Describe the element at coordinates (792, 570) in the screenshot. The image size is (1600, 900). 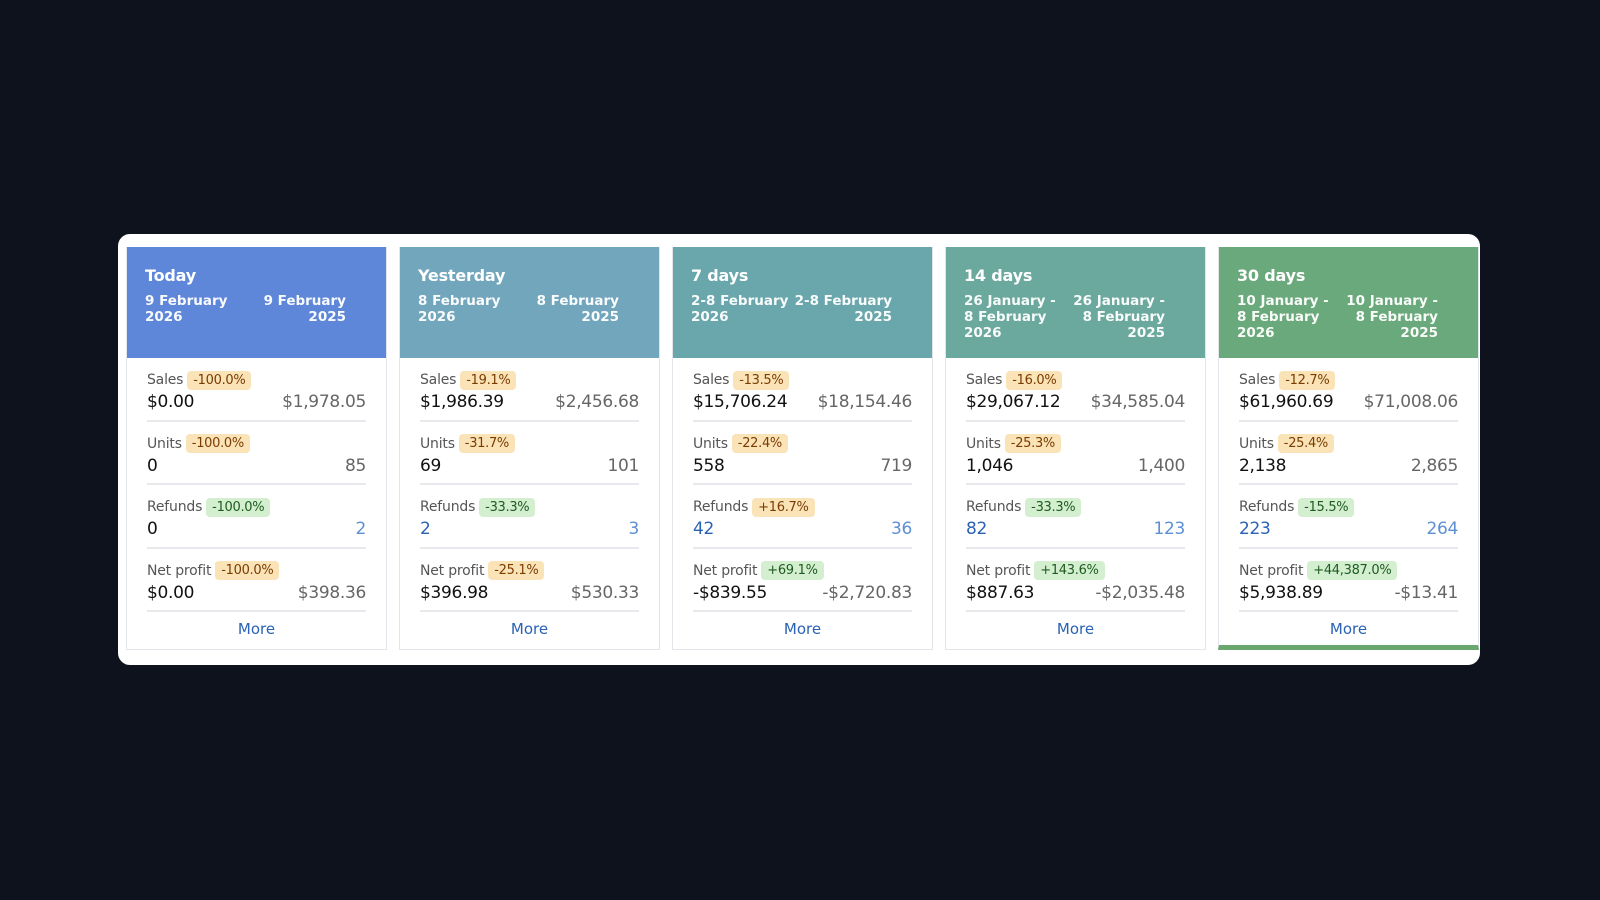
I see `change-badge: +69.1%` at that location.